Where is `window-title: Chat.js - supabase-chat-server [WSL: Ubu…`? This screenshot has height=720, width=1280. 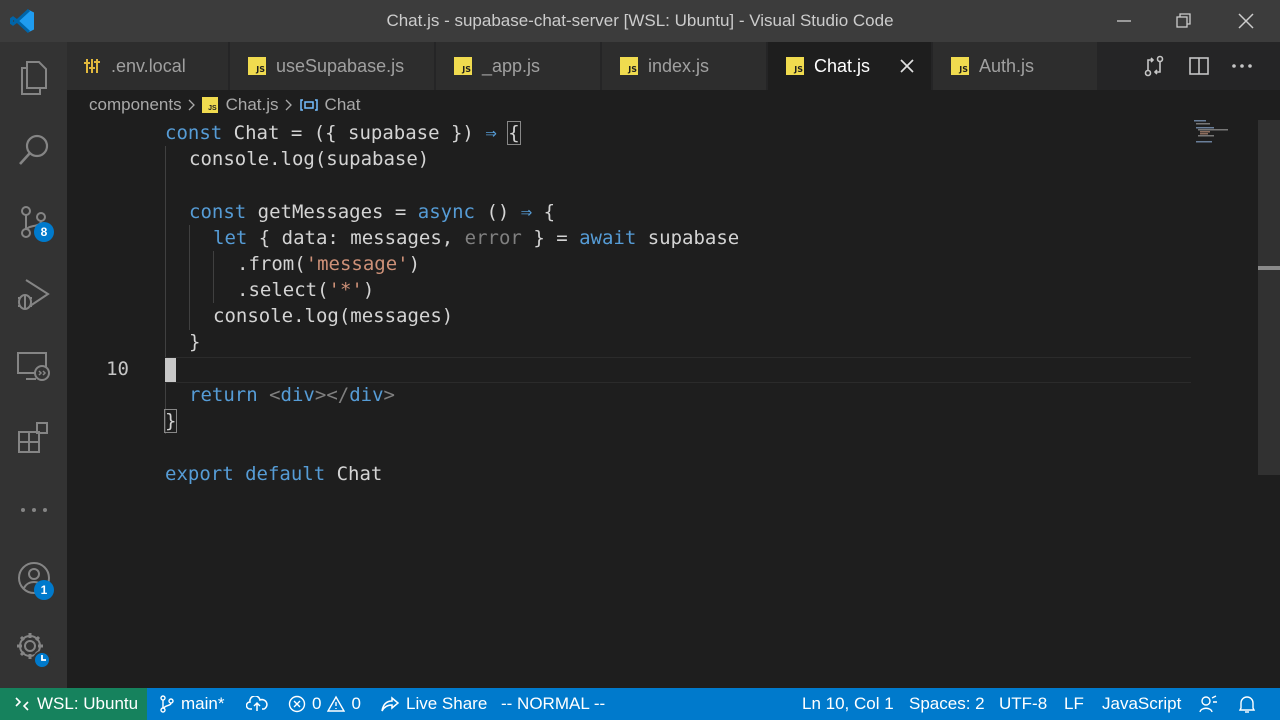
window-title: Chat.js - supabase-chat-server [WSL: Ubu… is located at coordinates (640, 20).